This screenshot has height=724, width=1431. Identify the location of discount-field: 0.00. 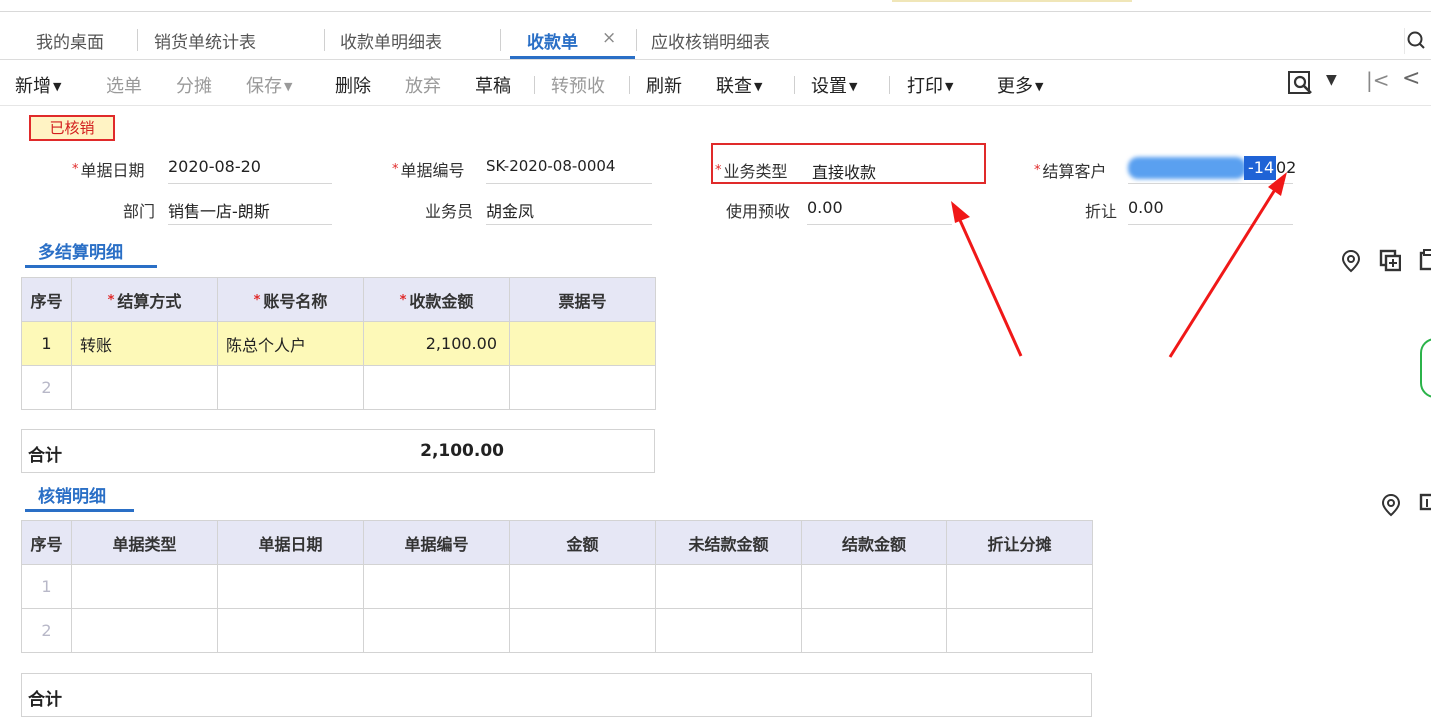
(1210, 211).